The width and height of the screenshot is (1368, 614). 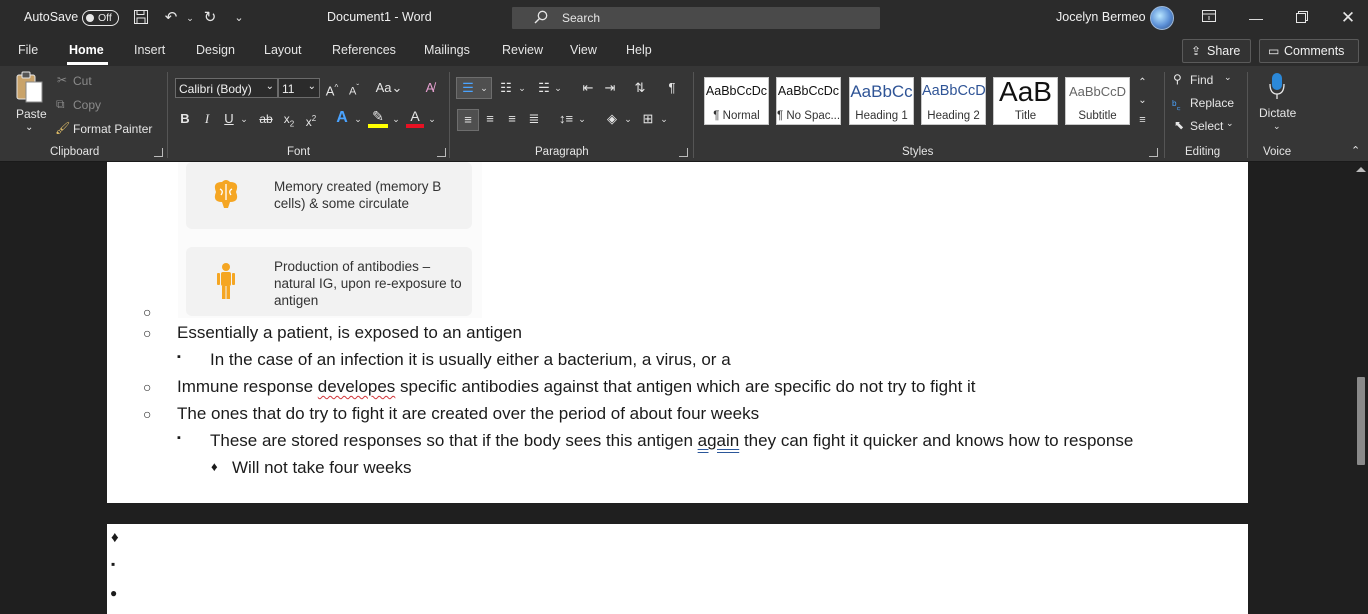 What do you see at coordinates (1142, 120) in the screenshot?
I see `styles-more-icon: ≡` at bounding box center [1142, 120].